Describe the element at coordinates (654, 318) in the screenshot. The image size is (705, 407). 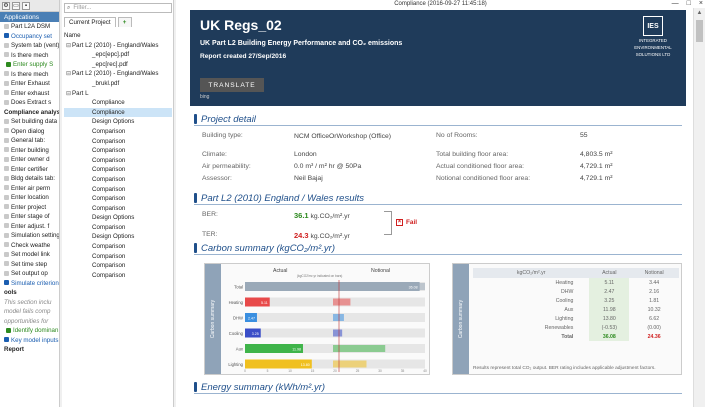
I see `notional-cell: 6.62` at that location.